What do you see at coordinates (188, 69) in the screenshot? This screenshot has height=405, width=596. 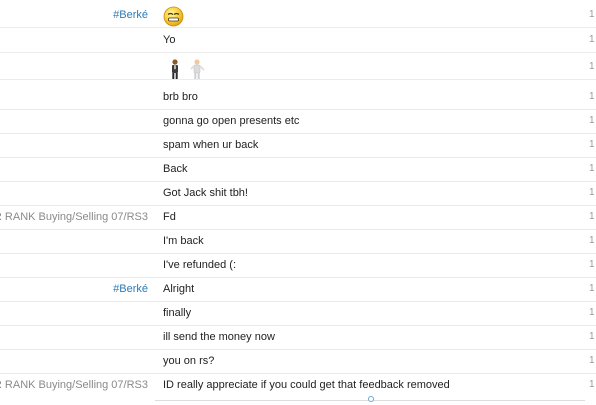 I see `two-people-icon` at bounding box center [188, 69].